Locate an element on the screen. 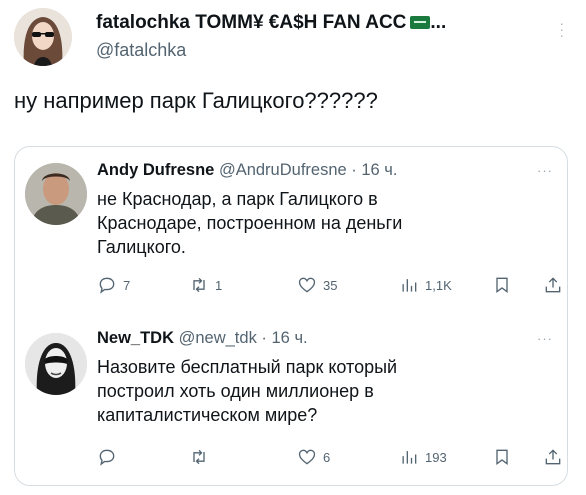 Image resolution: width=586 pixels, height=495 pixels. like-count: 6 is located at coordinates (327, 457).